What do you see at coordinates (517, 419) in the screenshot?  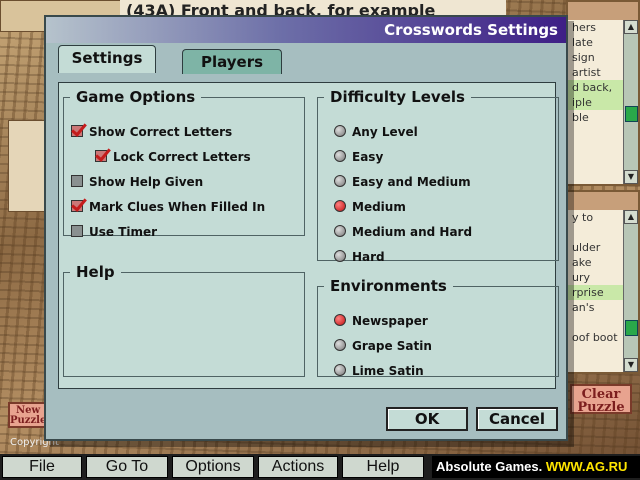 I see `cancel-button: Cancel` at bounding box center [517, 419].